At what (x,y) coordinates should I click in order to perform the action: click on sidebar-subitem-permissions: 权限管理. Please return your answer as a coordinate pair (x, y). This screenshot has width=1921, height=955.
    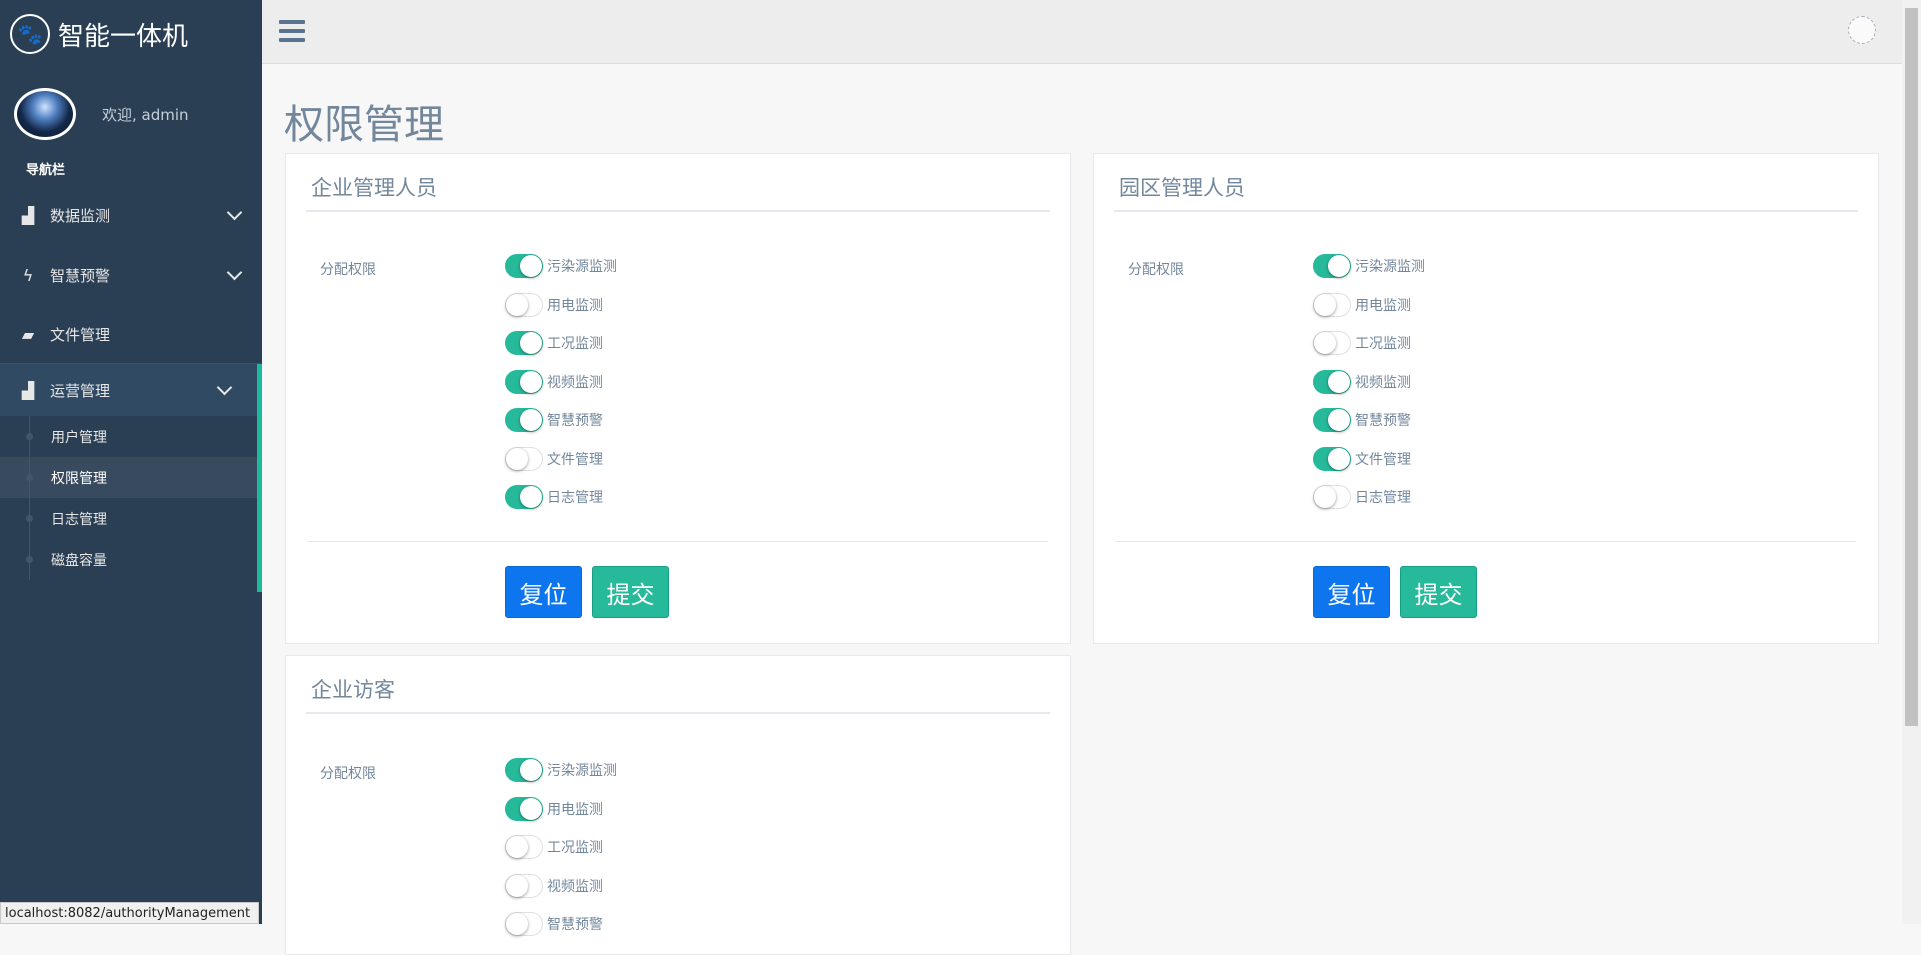
    Looking at the image, I should click on (128, 477).